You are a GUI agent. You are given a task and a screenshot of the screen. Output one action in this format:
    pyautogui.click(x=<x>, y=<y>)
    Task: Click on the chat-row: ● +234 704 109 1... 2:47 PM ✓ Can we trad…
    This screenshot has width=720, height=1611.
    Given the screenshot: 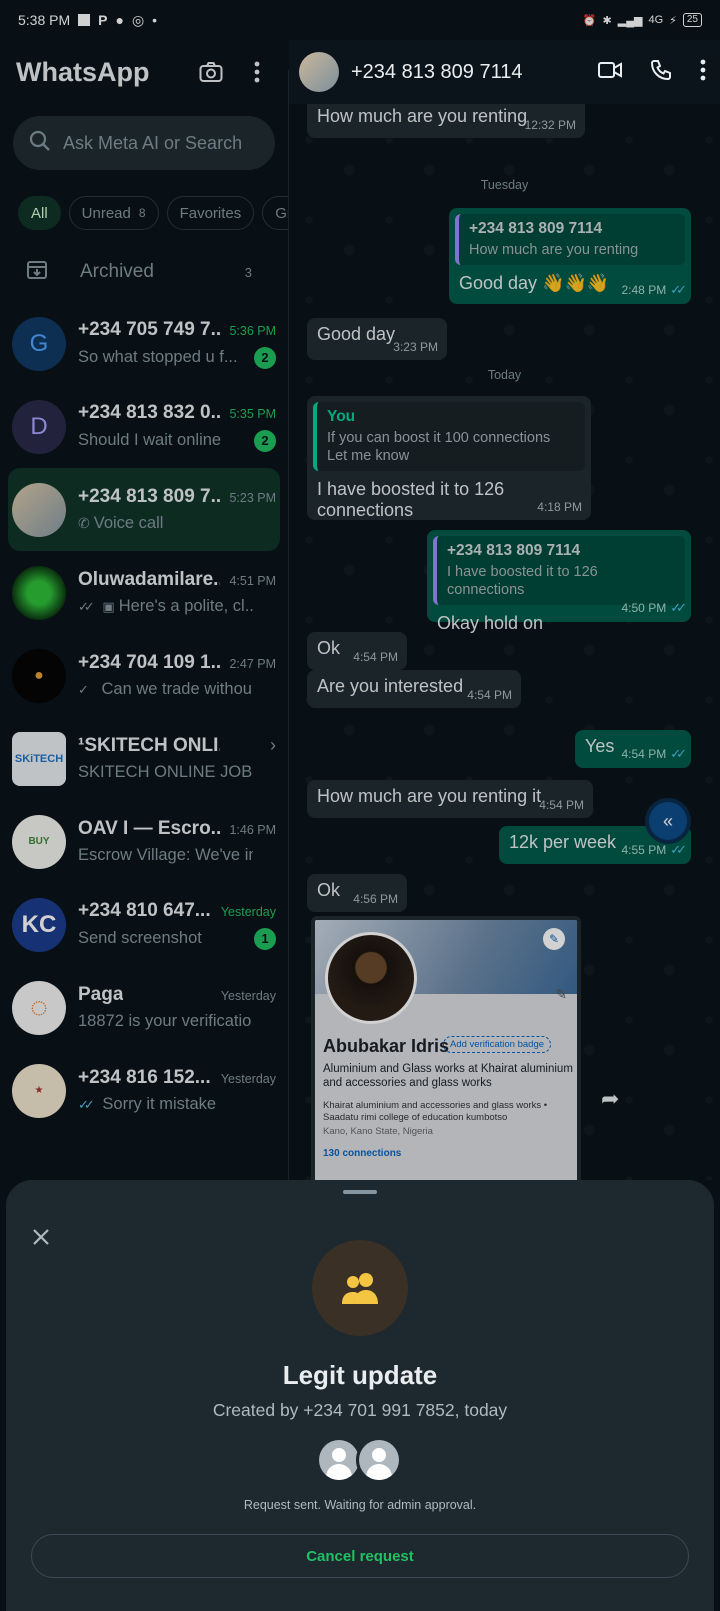 What is the action you would take?
    pyautogui.click(x=144, y=675)
    